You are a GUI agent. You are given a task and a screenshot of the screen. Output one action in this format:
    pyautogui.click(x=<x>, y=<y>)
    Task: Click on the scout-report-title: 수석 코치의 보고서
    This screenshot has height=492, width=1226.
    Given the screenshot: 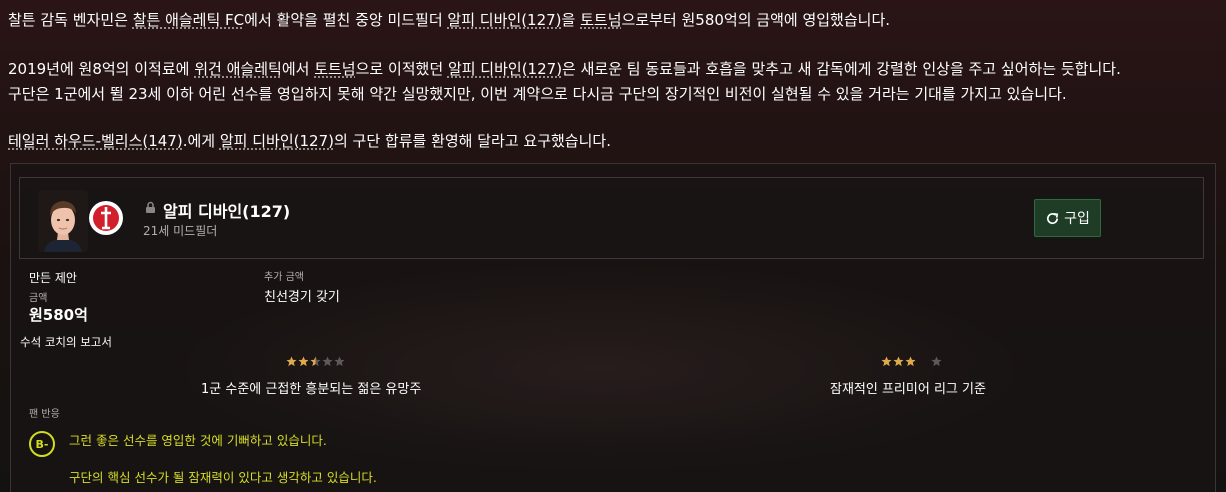 What is the action you would take?
    pyautogui.click(x=66, y=342)
    